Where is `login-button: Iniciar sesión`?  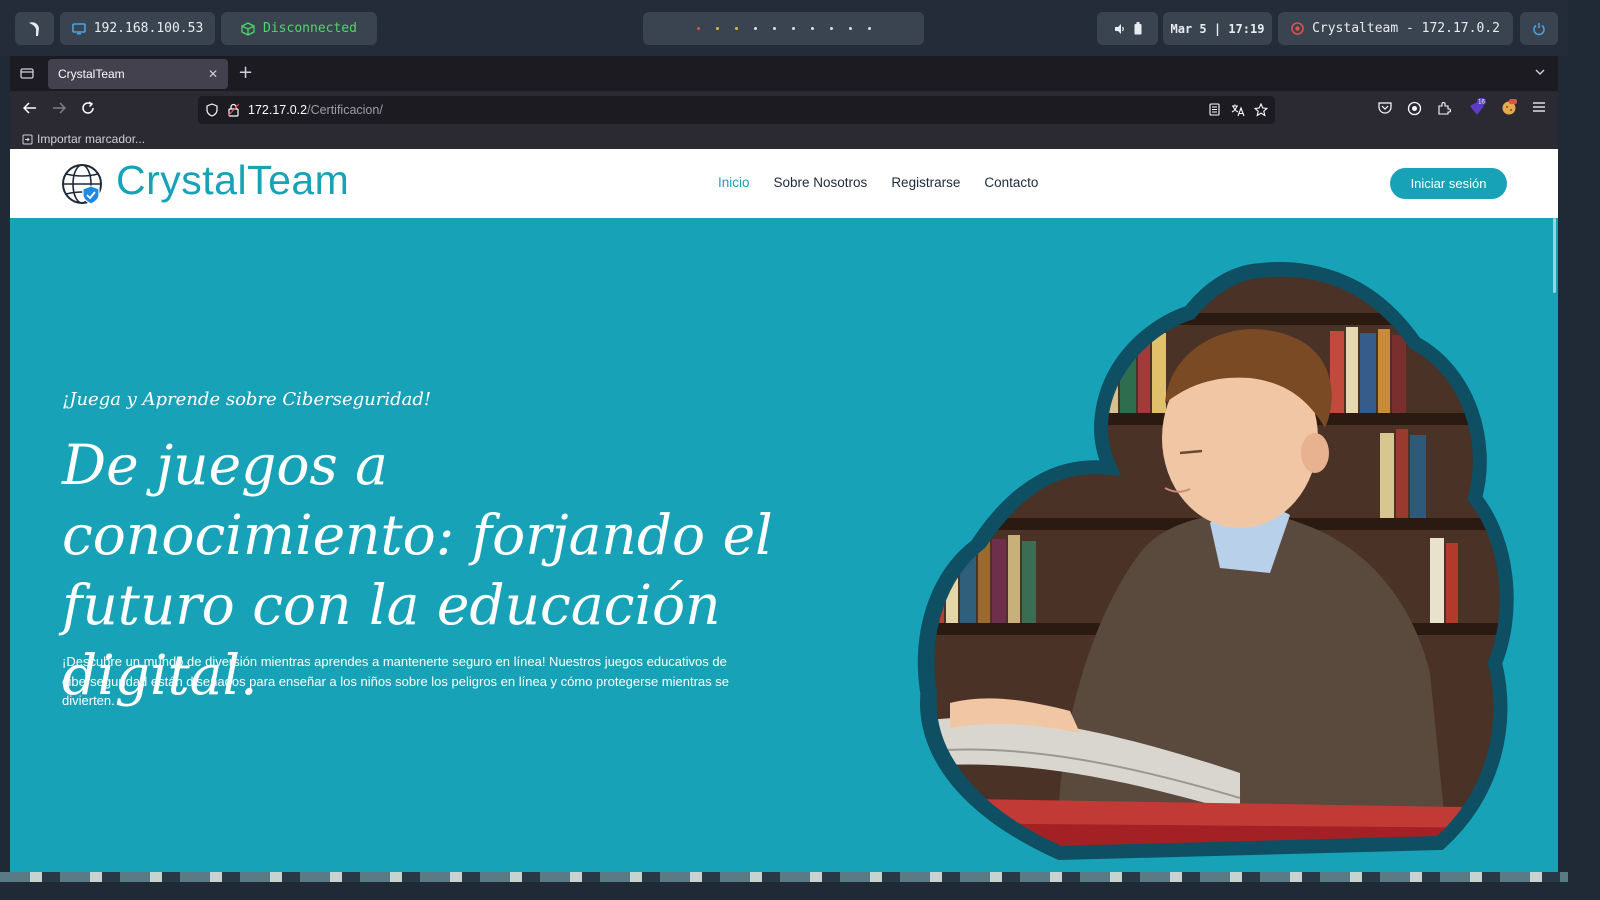 login-button: Iniciar sesión is located at coordinates (1448, 183).